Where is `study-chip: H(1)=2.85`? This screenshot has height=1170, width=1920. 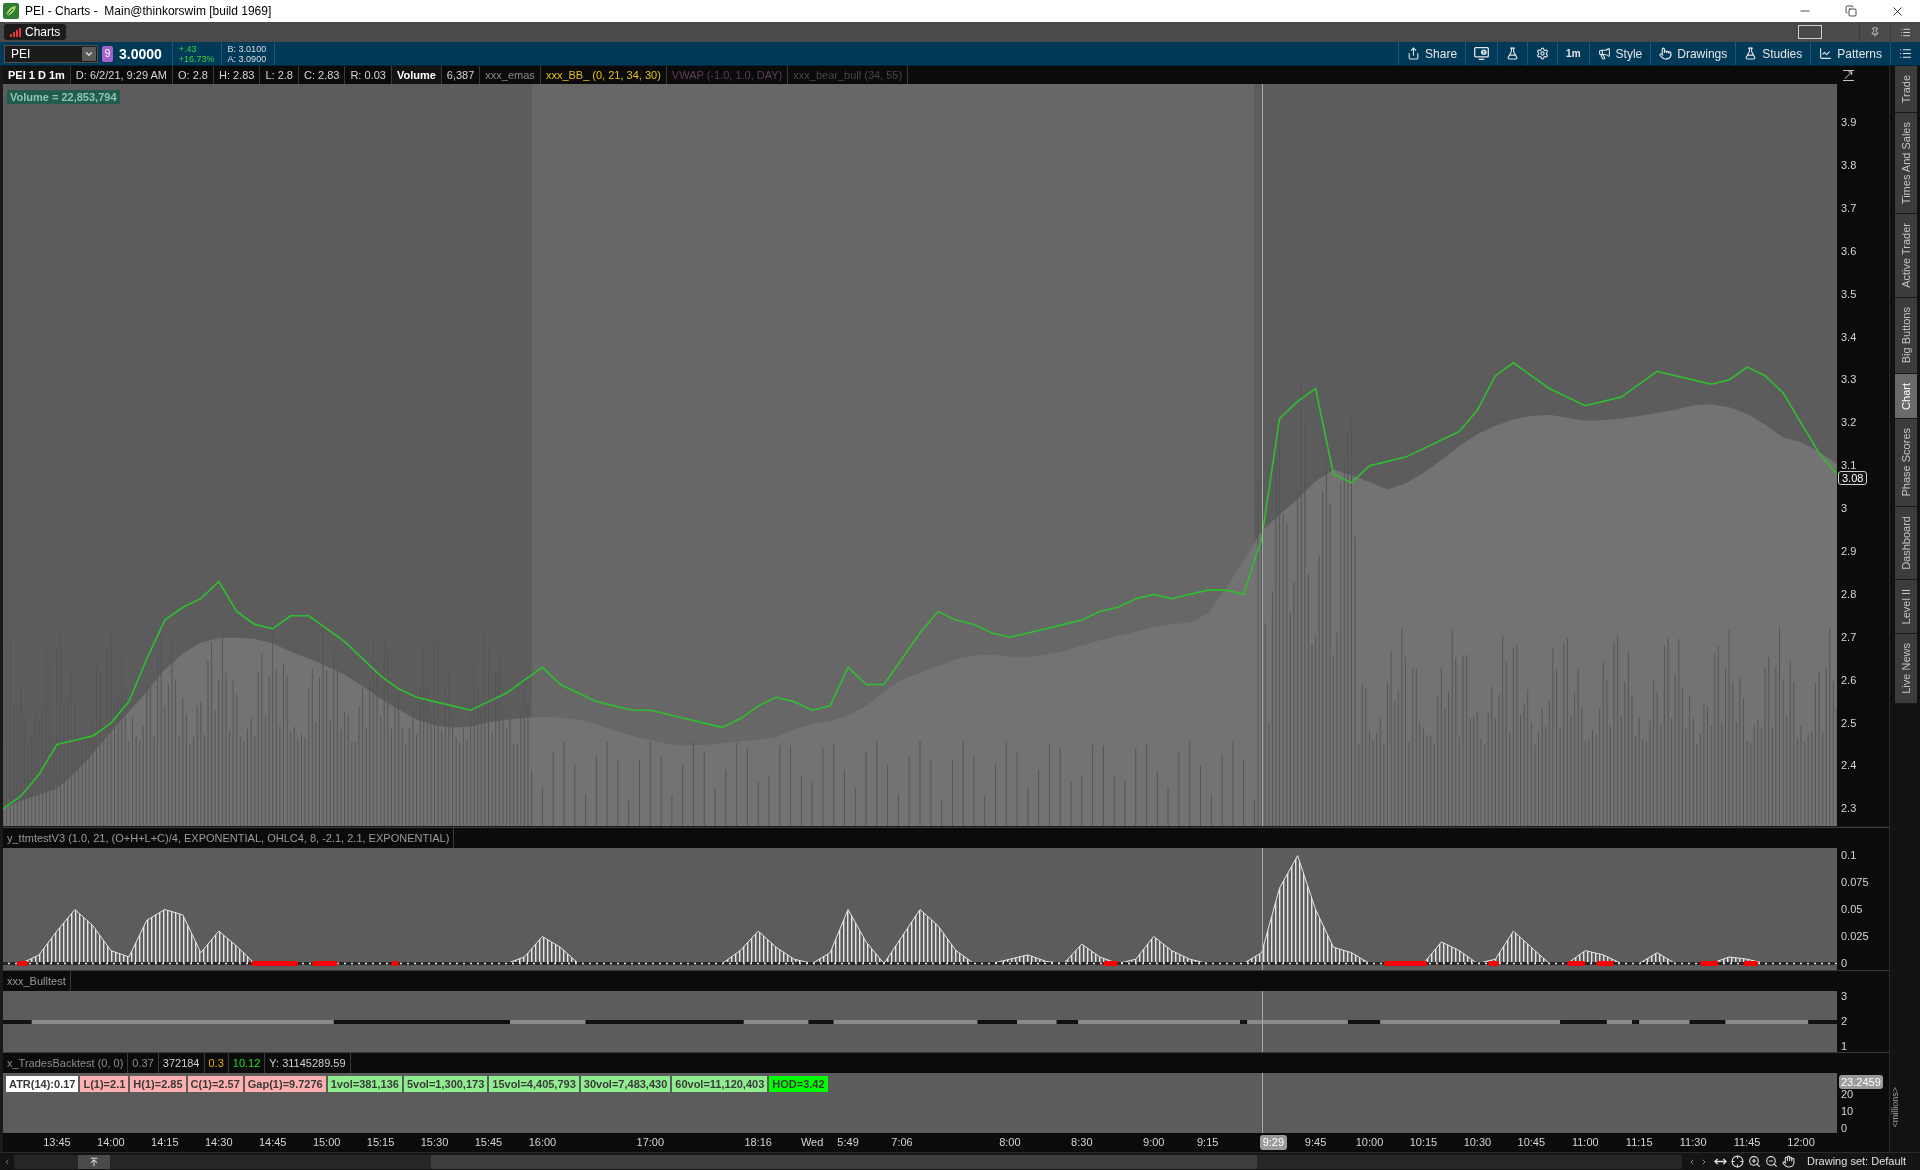
study-chip: H(1)=2.85 is located at coordinates (158, 1084).